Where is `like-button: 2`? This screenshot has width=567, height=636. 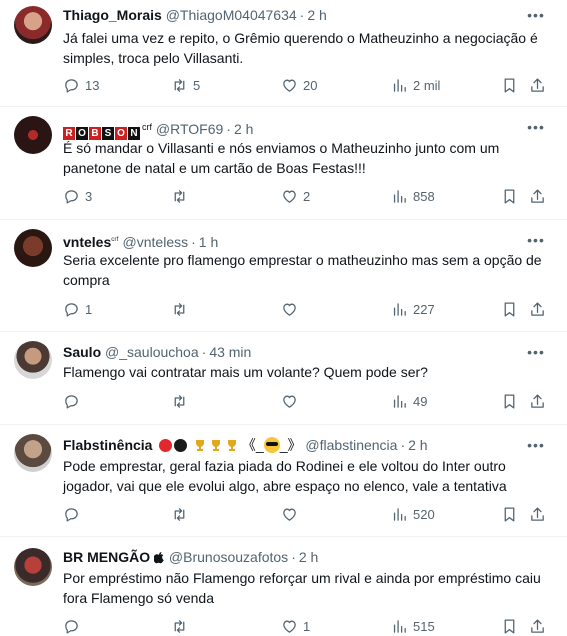
like-button: 2 is located at coordinates (295, 196).